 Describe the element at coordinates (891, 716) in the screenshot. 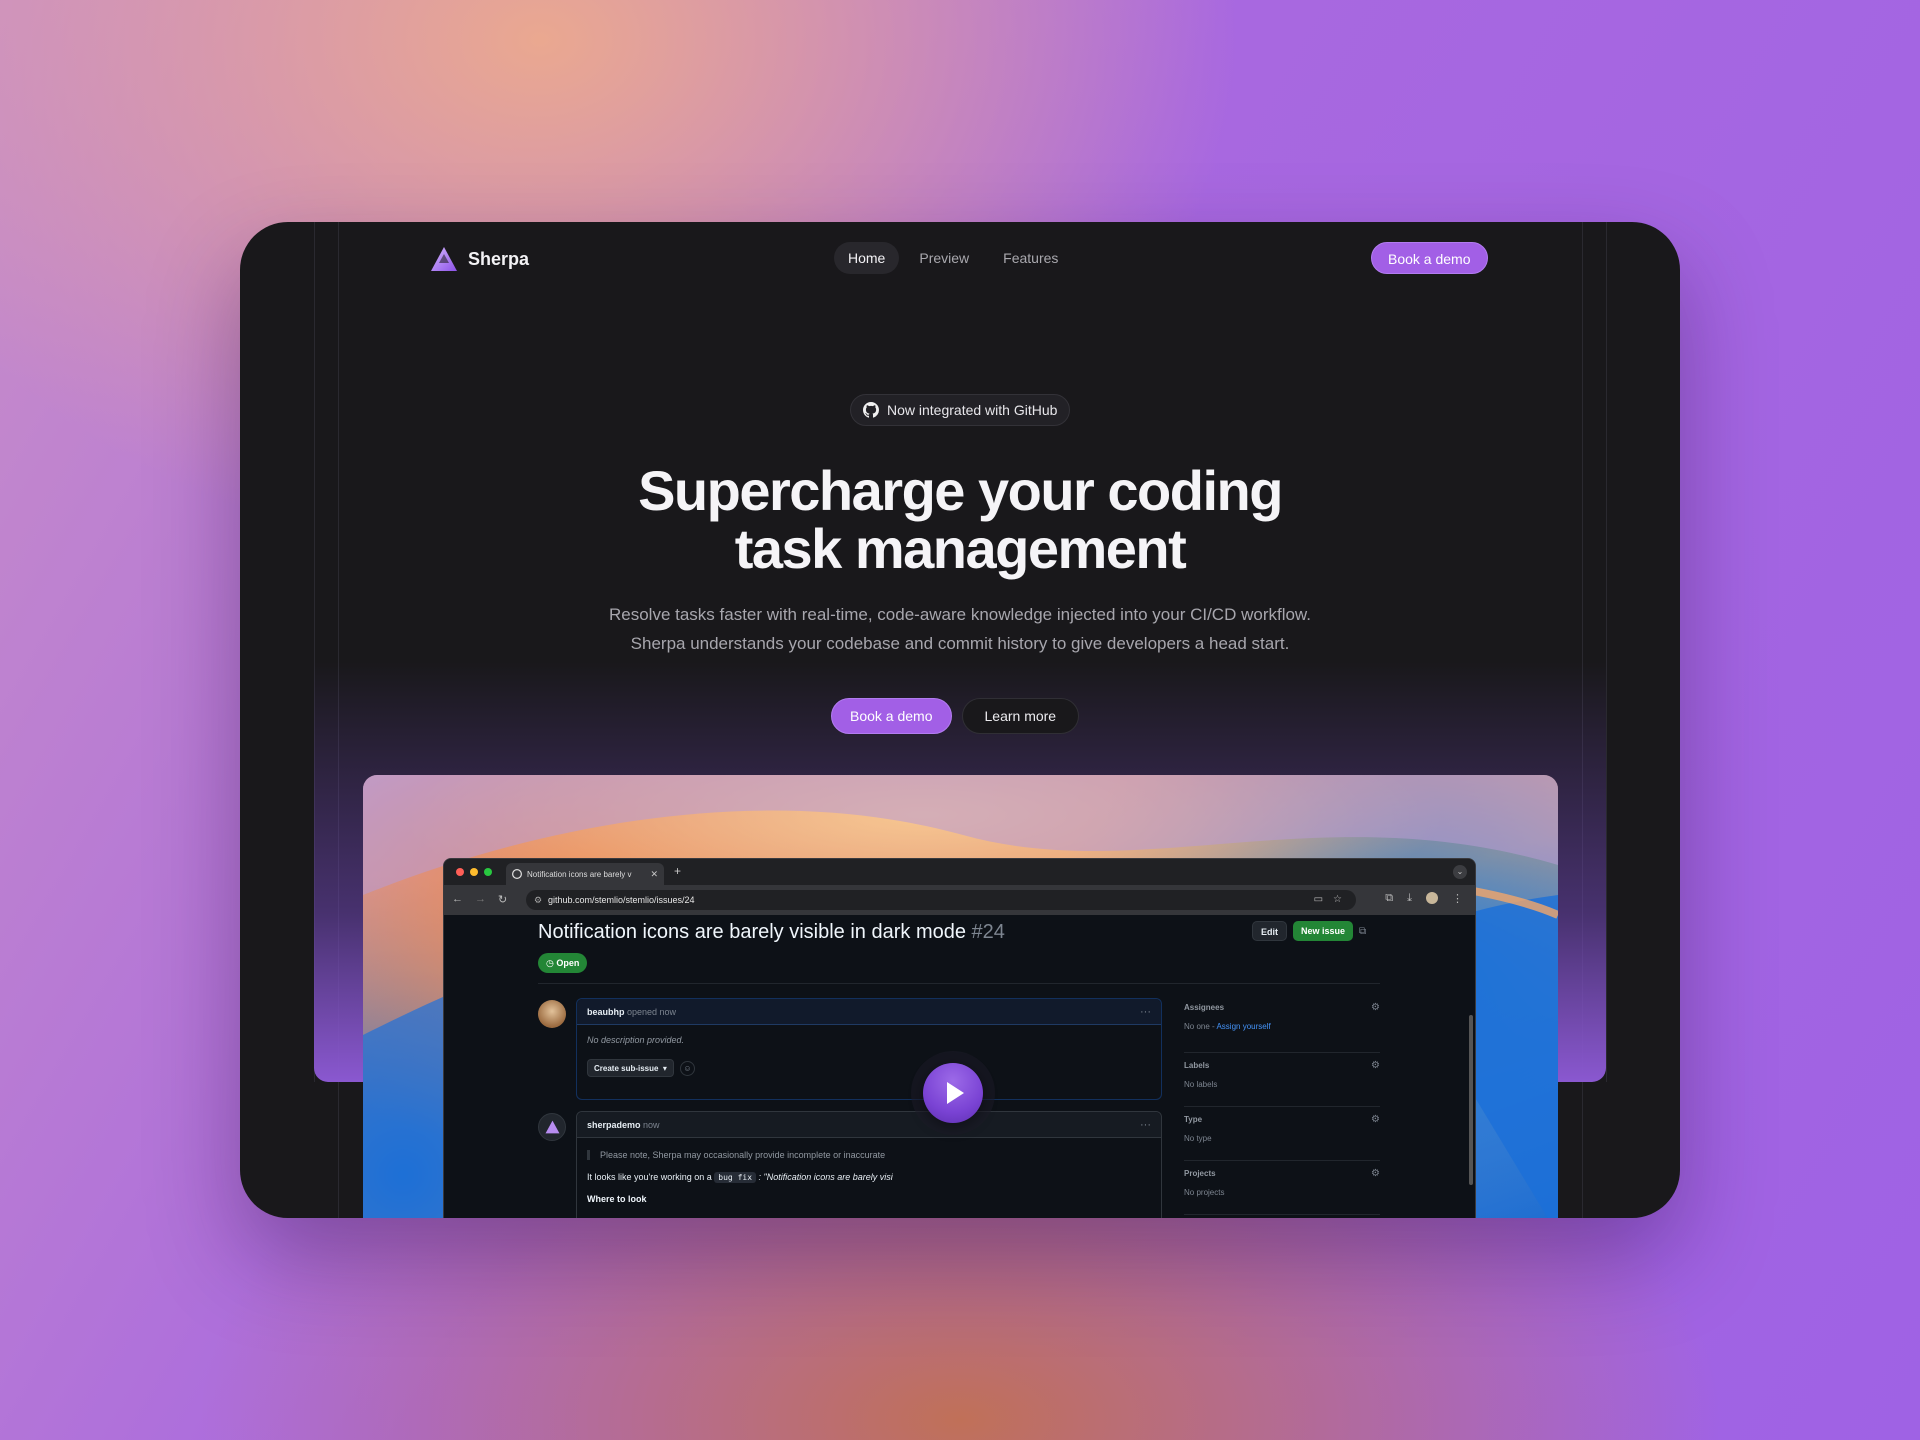

I see `hero-book-demo-button: Book a demo` at that location.